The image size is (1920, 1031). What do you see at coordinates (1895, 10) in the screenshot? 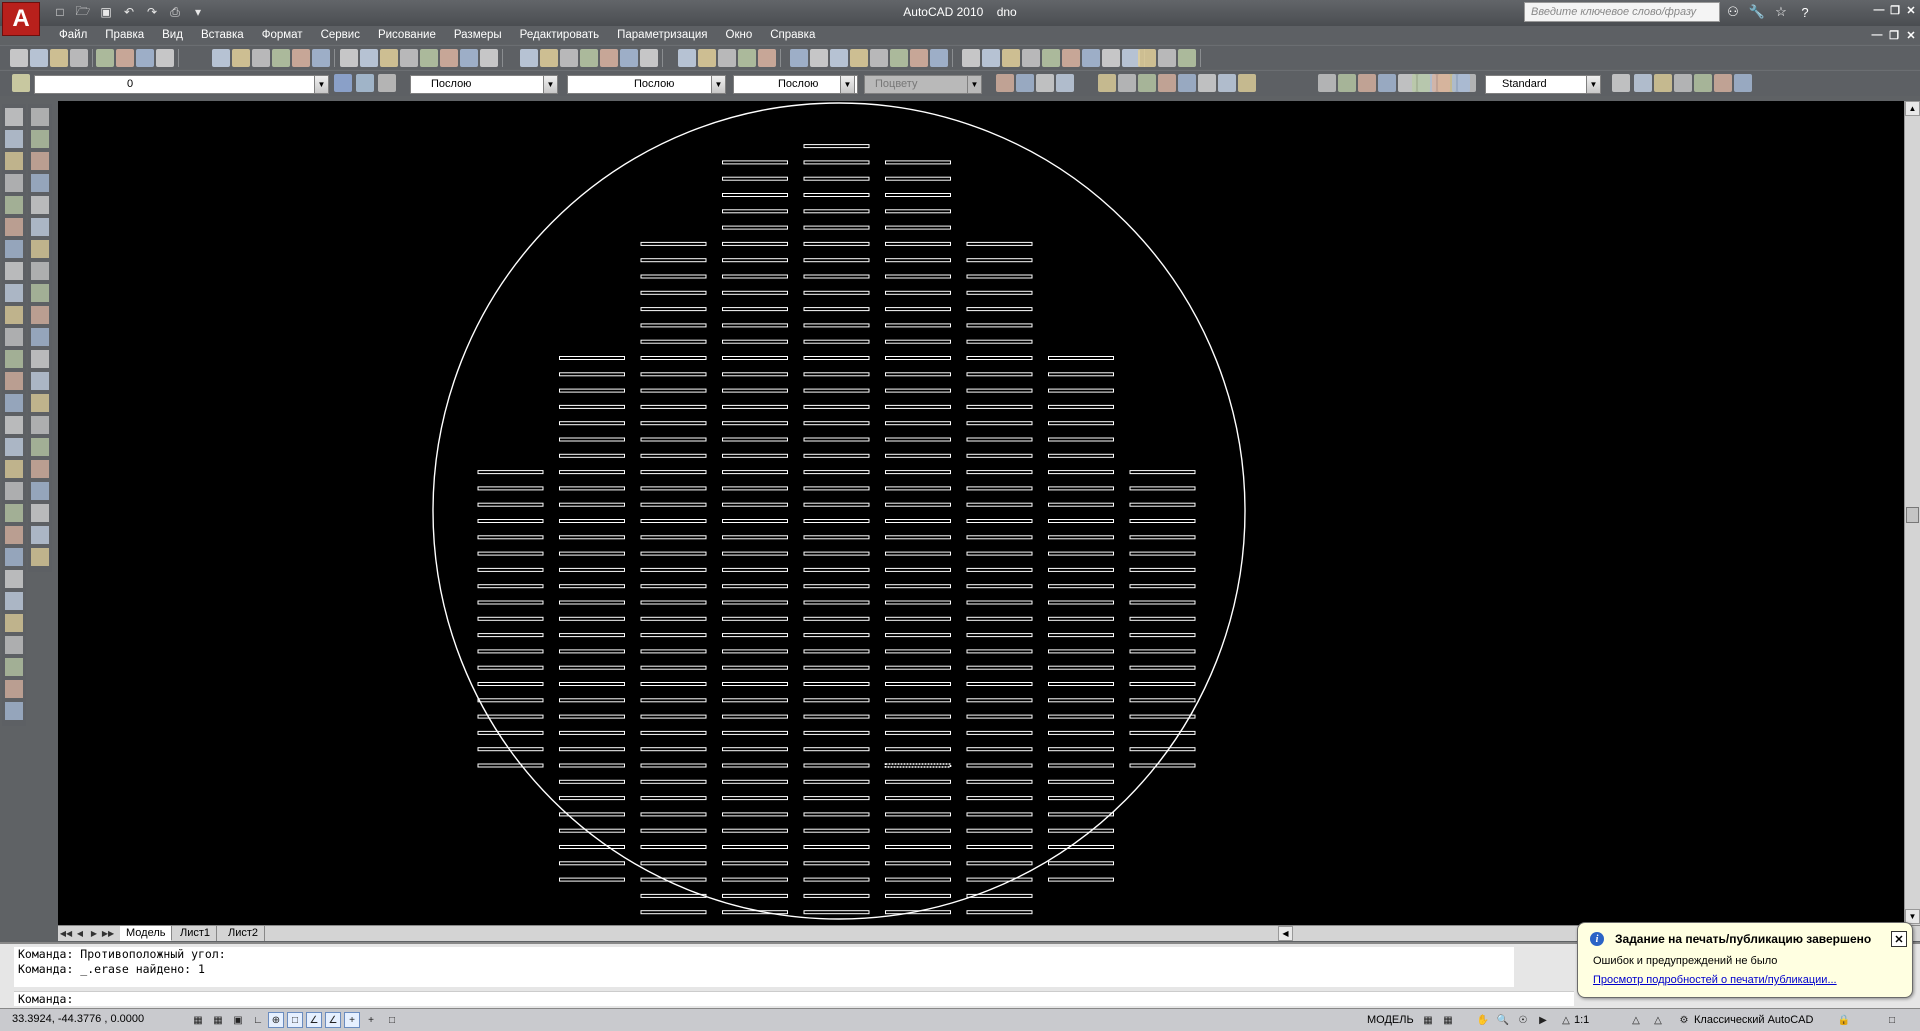
I see `restore-icon: ❐` at bounding box center [1895, 10].